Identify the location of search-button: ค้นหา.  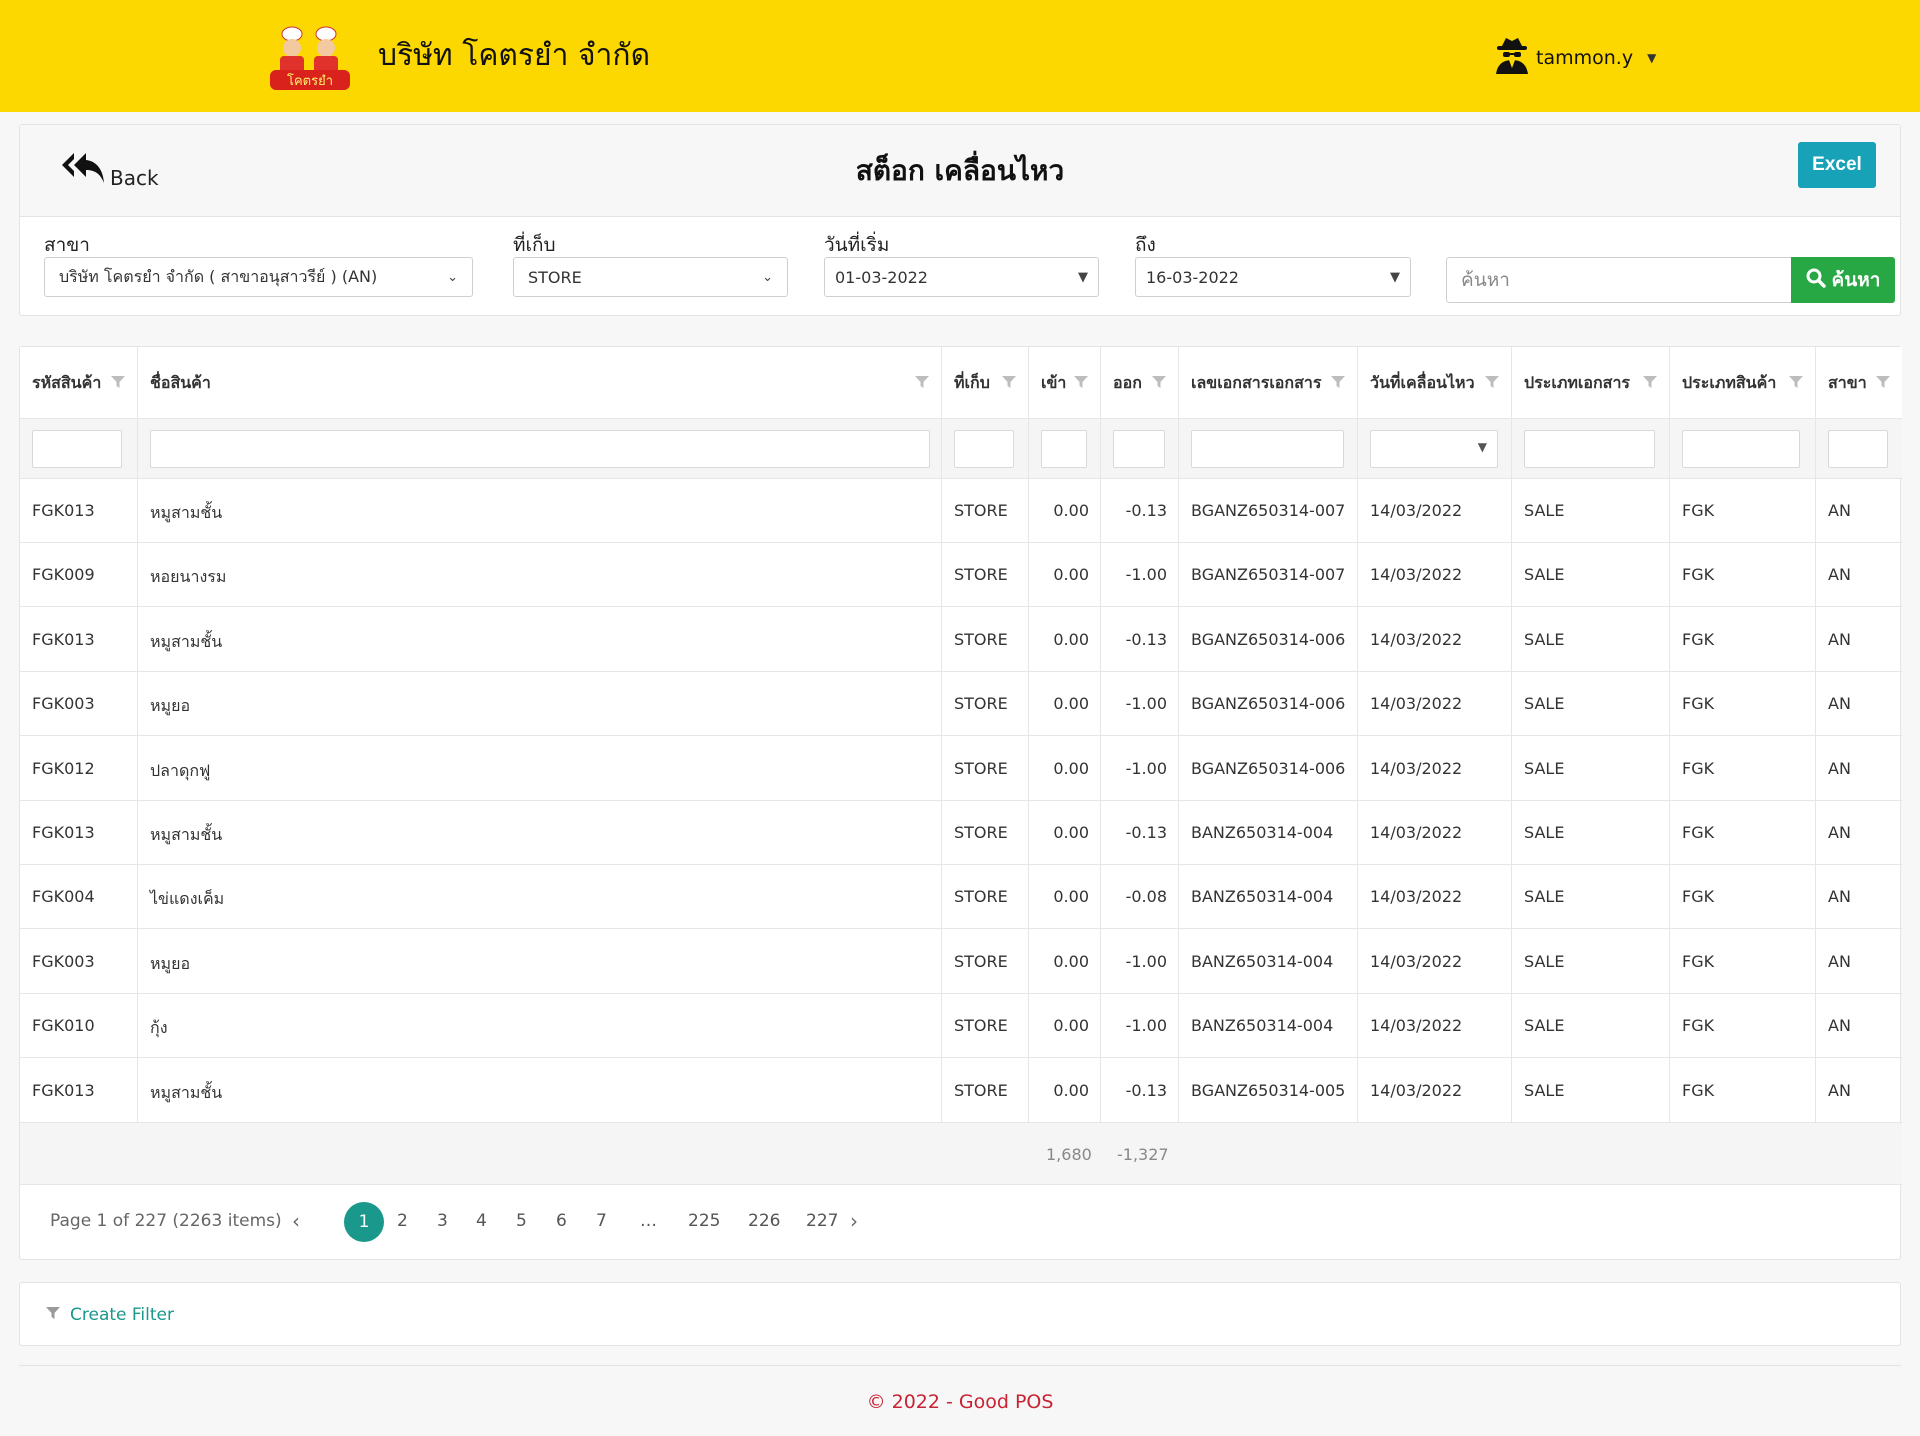
(1843, 280).